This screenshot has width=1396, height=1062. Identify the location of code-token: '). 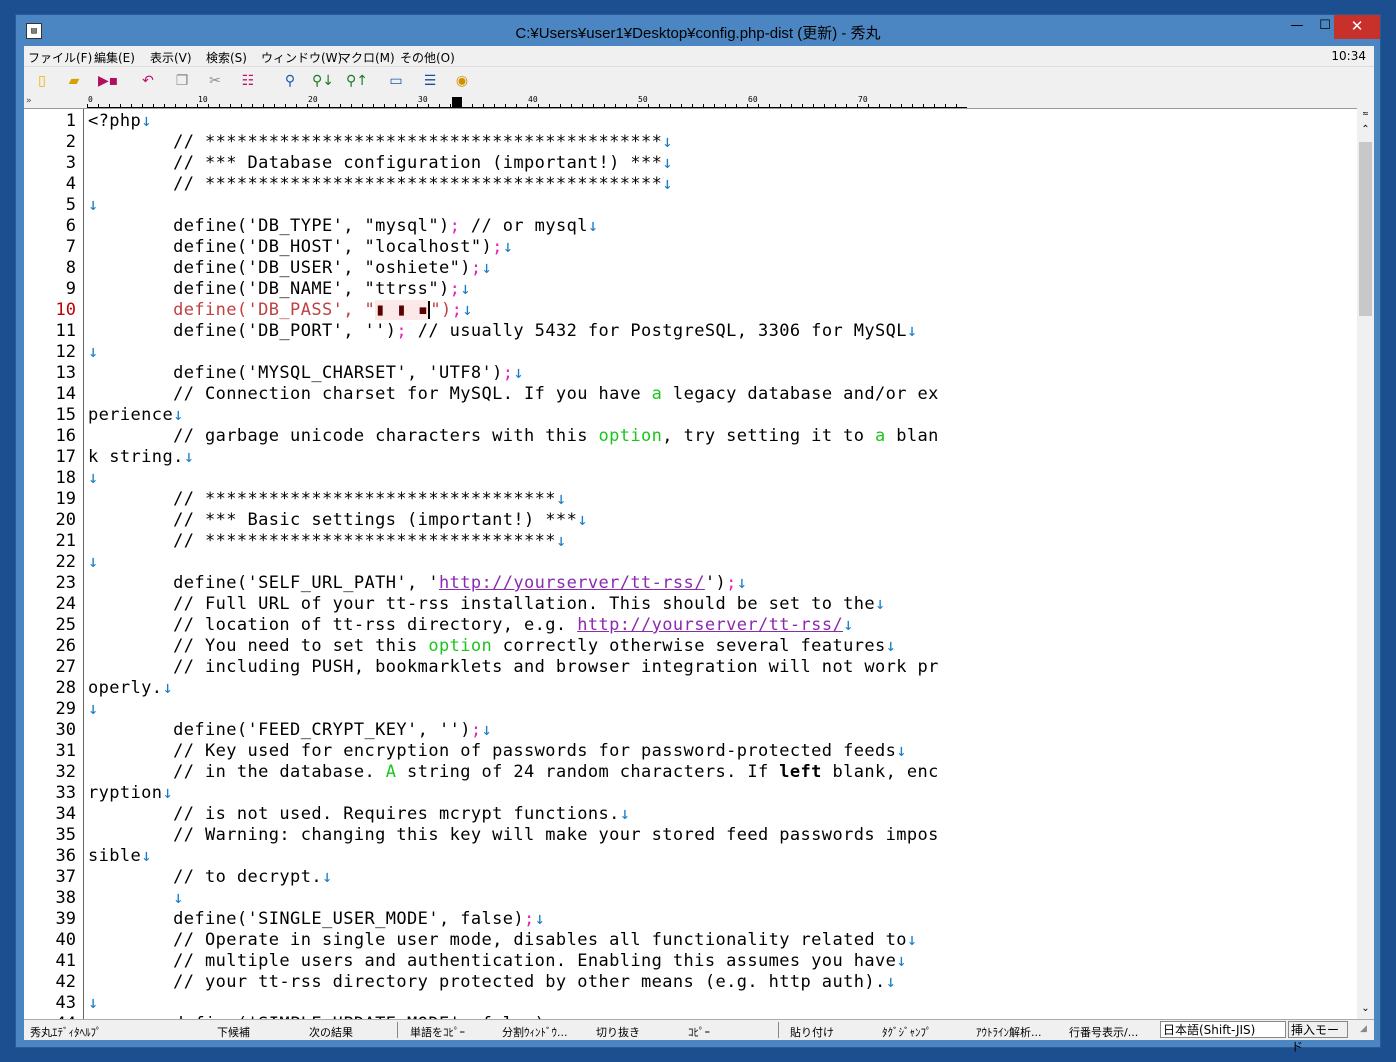
(715, 583).